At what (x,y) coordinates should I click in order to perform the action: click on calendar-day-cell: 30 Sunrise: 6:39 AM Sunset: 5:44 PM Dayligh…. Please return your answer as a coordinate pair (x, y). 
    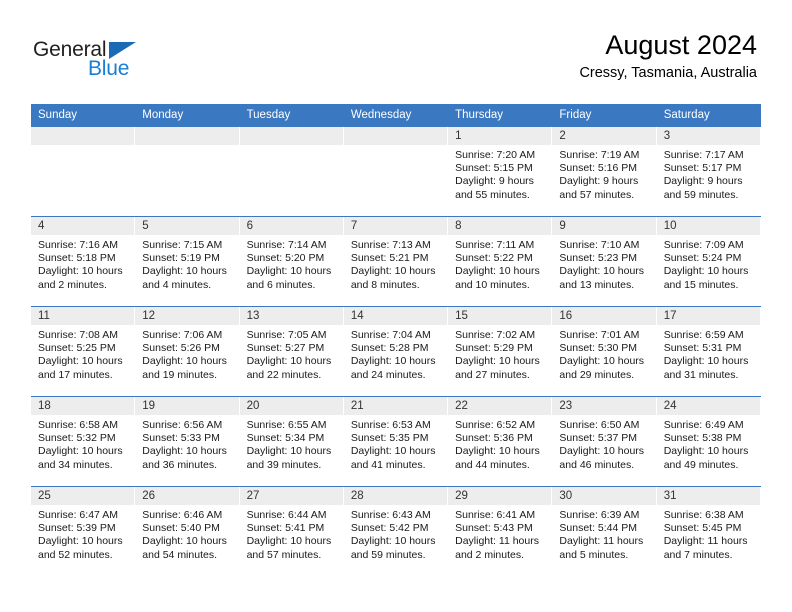
    Looking at the image, I should click on (604, 531).